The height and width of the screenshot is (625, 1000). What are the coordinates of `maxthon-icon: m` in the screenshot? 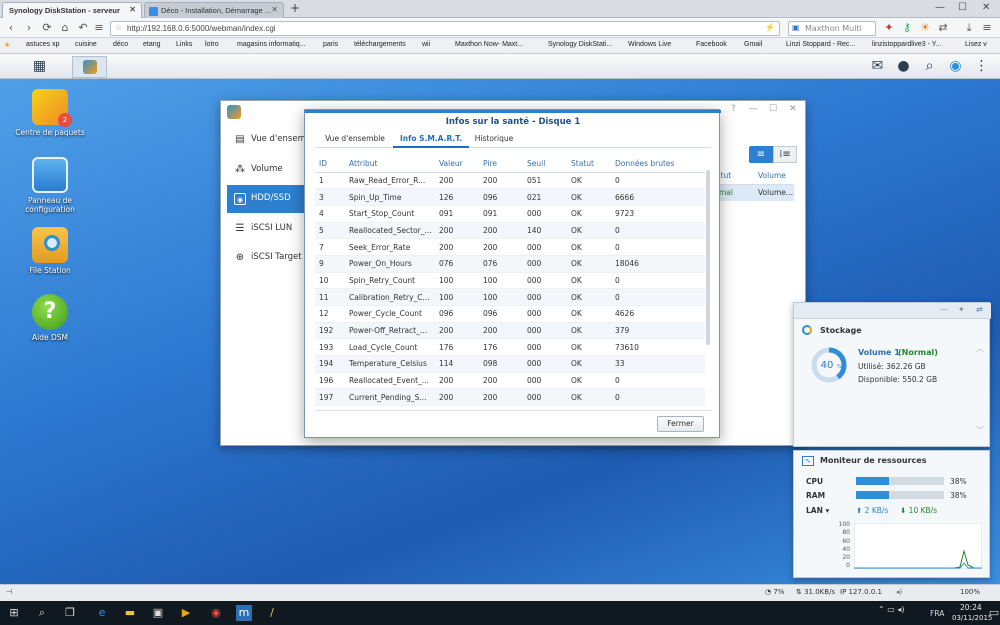 It's located at (244, 613).